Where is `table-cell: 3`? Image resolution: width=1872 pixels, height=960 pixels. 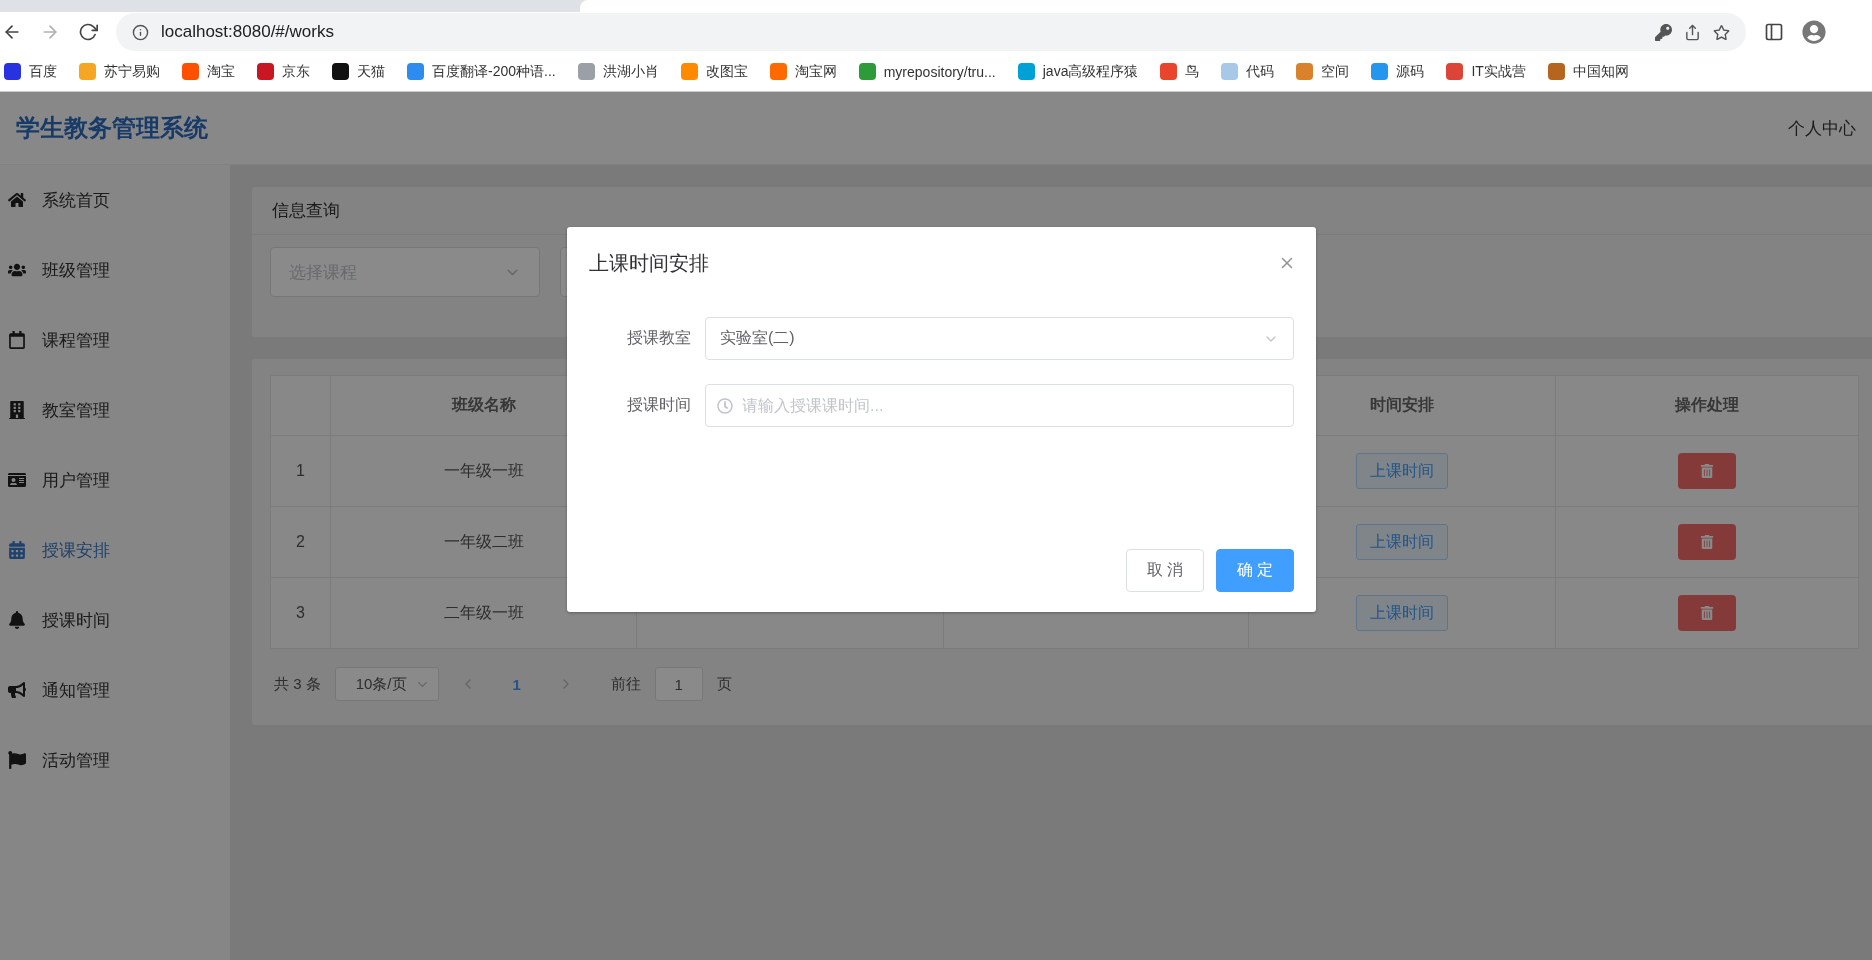
table-cell: 3 is located at coordinates (301, 613).